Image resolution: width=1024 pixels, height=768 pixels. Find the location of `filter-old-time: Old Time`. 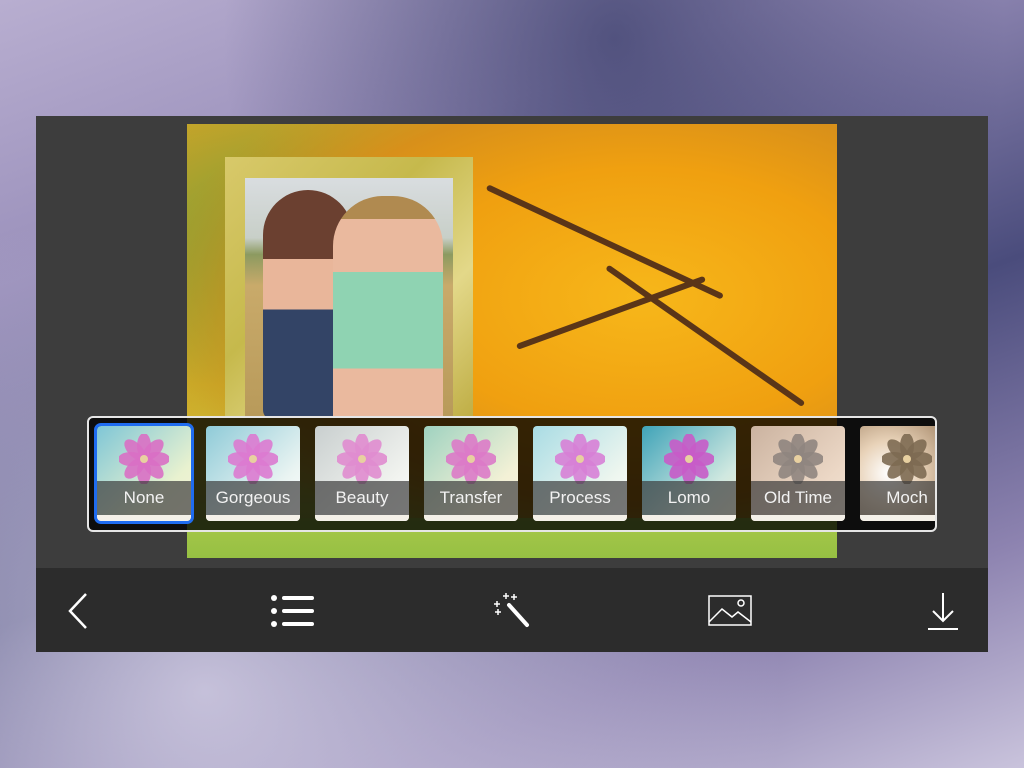

filter-old-time: Old Time is located at coordinates (798, 473).